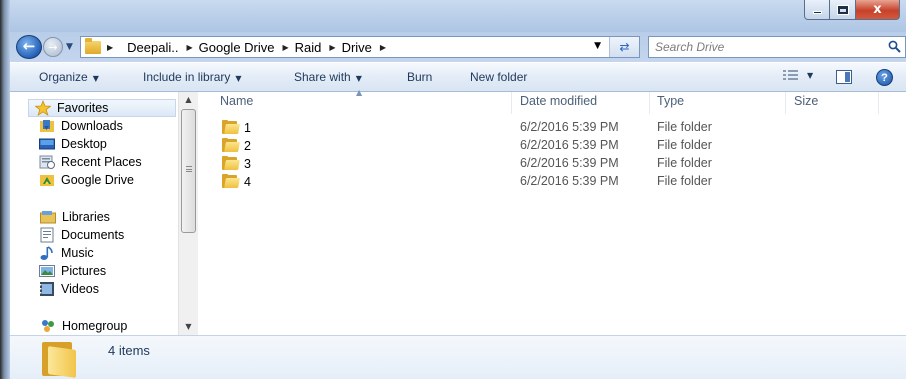 The height and width of the screenshot is (379, 906). Describe the element at coordinates (359, 92) in the screenshot. I see `sort-ascending-icon: ▲` at that location.